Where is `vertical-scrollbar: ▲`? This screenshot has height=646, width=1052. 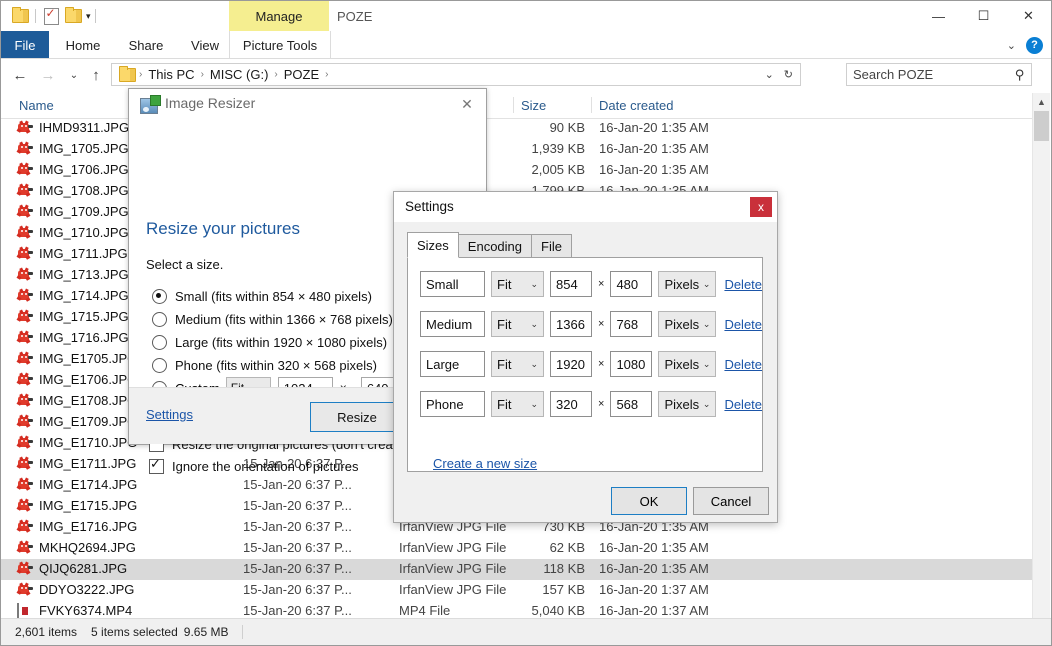
vertical-scrollbar: ▲ is located at coordinates (1041, 355).